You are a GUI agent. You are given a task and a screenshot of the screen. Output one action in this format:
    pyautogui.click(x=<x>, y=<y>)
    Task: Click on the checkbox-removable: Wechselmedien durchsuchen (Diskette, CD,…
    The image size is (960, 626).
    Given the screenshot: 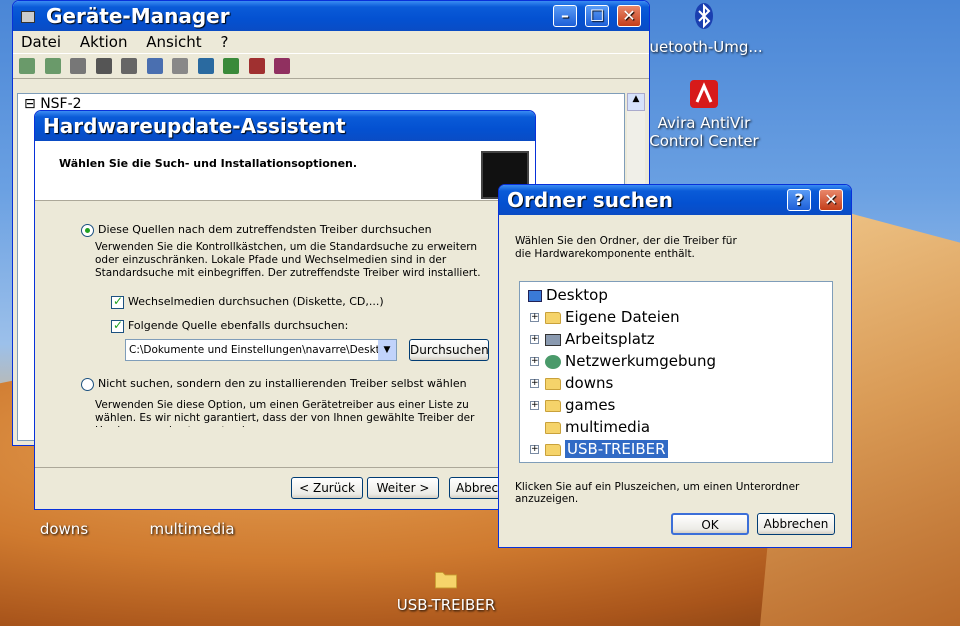 What is the action you would take?
    pyautogui.click(x=301, y=301)
    